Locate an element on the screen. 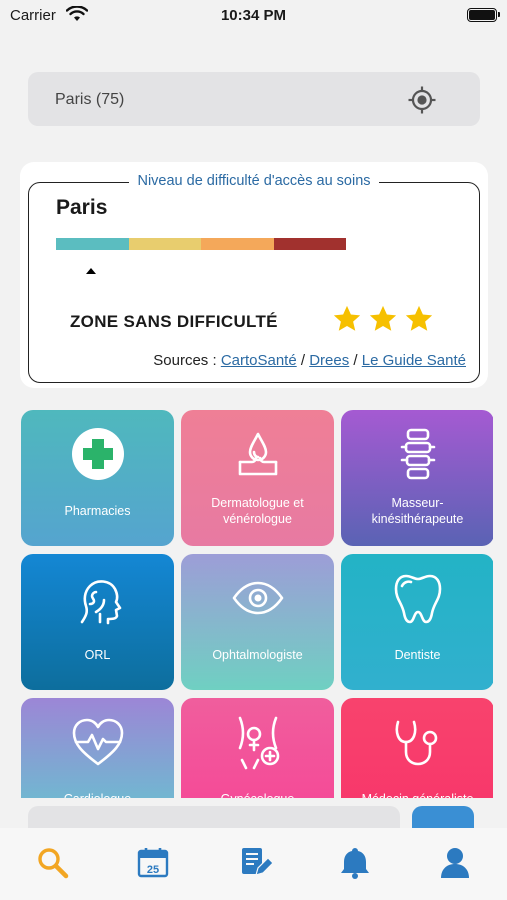 The height and width of the screenshot is (900, 507). bottom-action-button-partial is located at coordinates (443, 817).